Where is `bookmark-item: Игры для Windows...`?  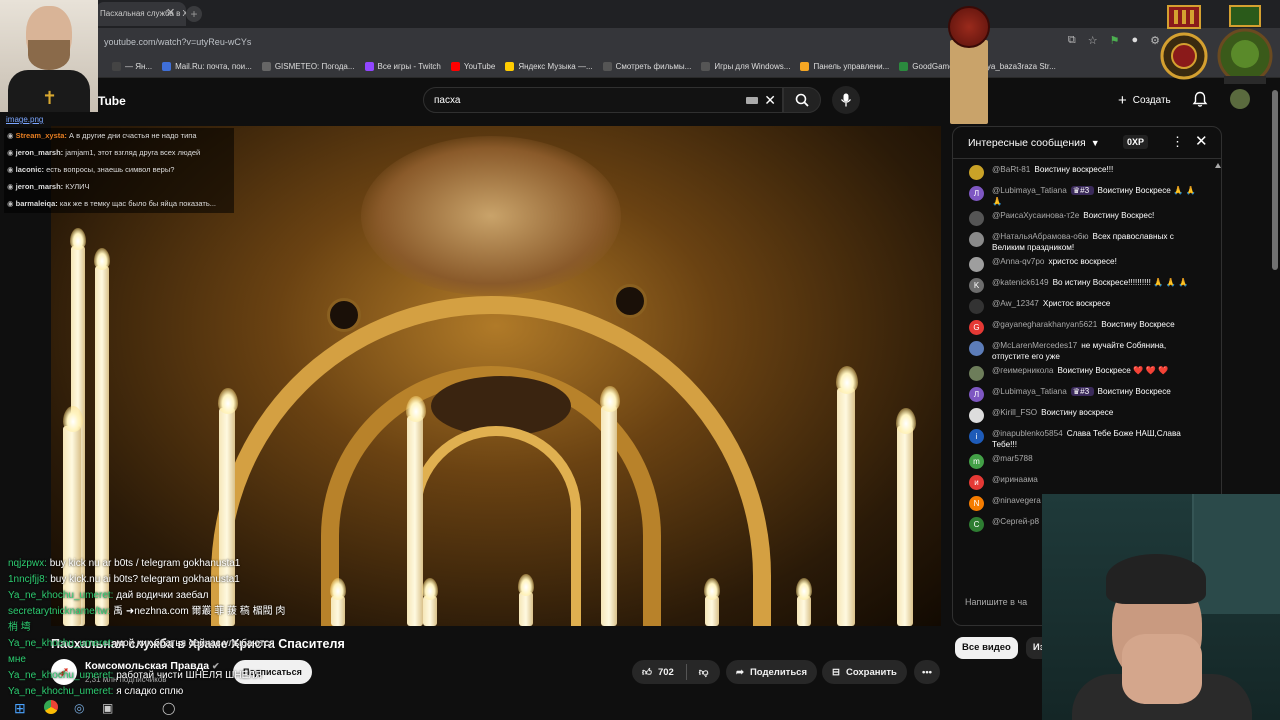 bookmark-item: Игры для Windows... is located at coordinates (745, 66).